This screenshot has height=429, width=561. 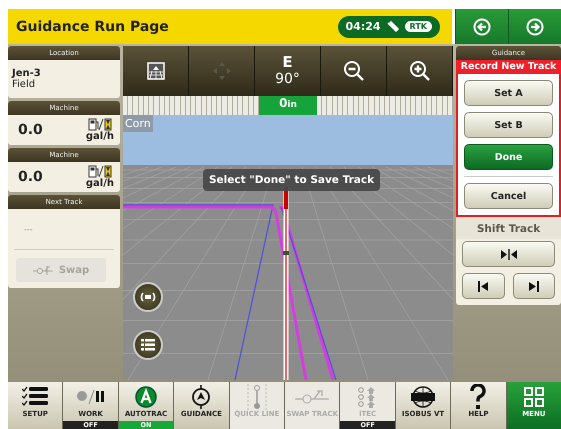 I want to click on shift-track-title: Shift Track, so click(x=508, y=228).